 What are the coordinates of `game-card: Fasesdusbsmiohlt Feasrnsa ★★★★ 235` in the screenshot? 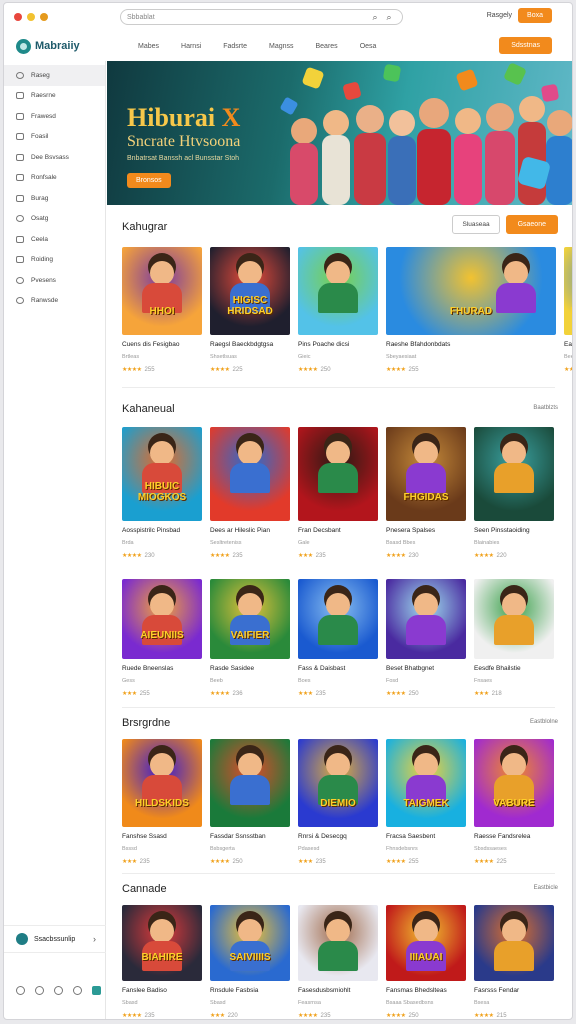 It's located at (338, 962).